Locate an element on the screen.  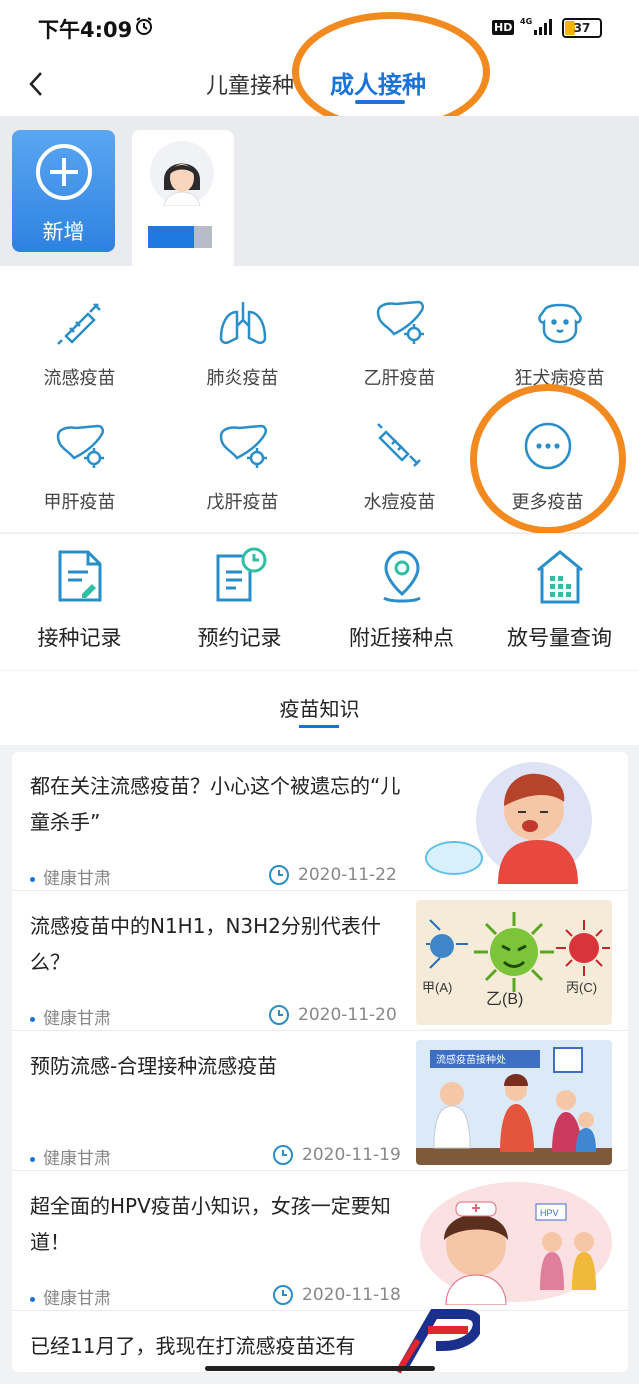
member-card is located at coordinates (183, 200).